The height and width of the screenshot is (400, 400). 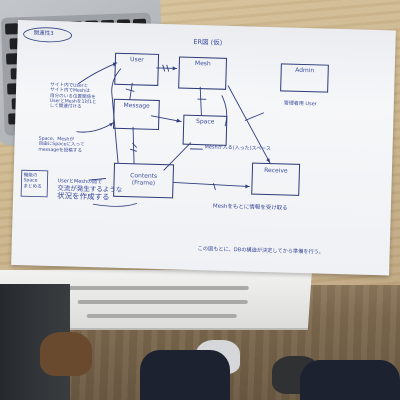 I want to click on shoe, so click(x=66, y=354).